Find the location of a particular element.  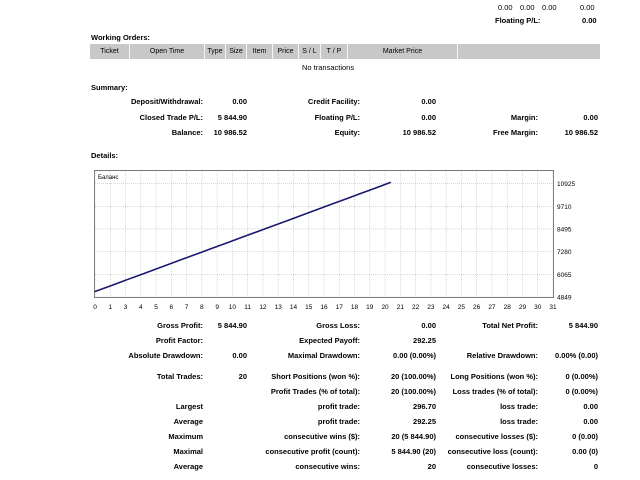

chart-xtick-6: 7 is located at coordinates (187, 307).